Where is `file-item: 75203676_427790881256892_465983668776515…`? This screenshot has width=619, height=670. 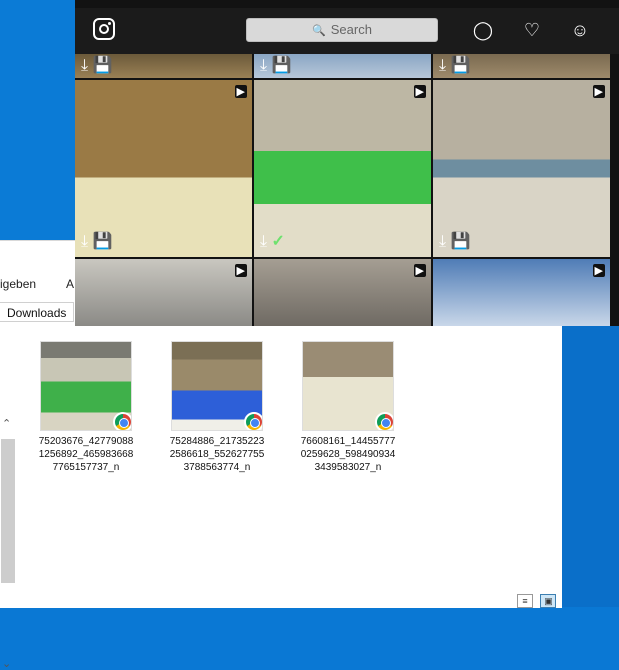 file-item: 75203676_427790881256892_465983668776515… is located at coordinates (86, 407).